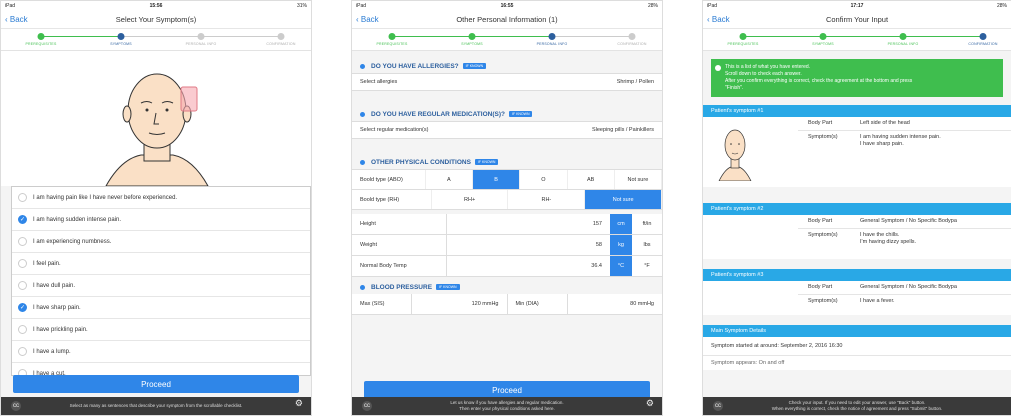 This screenshot has height=416, width=1011. I want to click on unit-cm: cm, so click(621, 224).